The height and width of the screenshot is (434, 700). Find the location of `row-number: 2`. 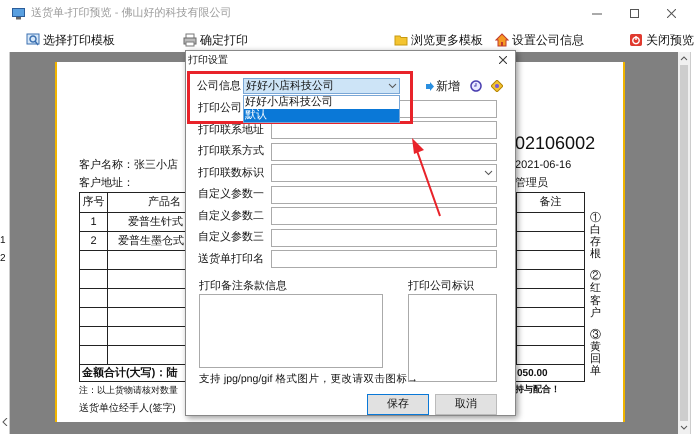

row-number: 2 is located at coordinates (3, 259).